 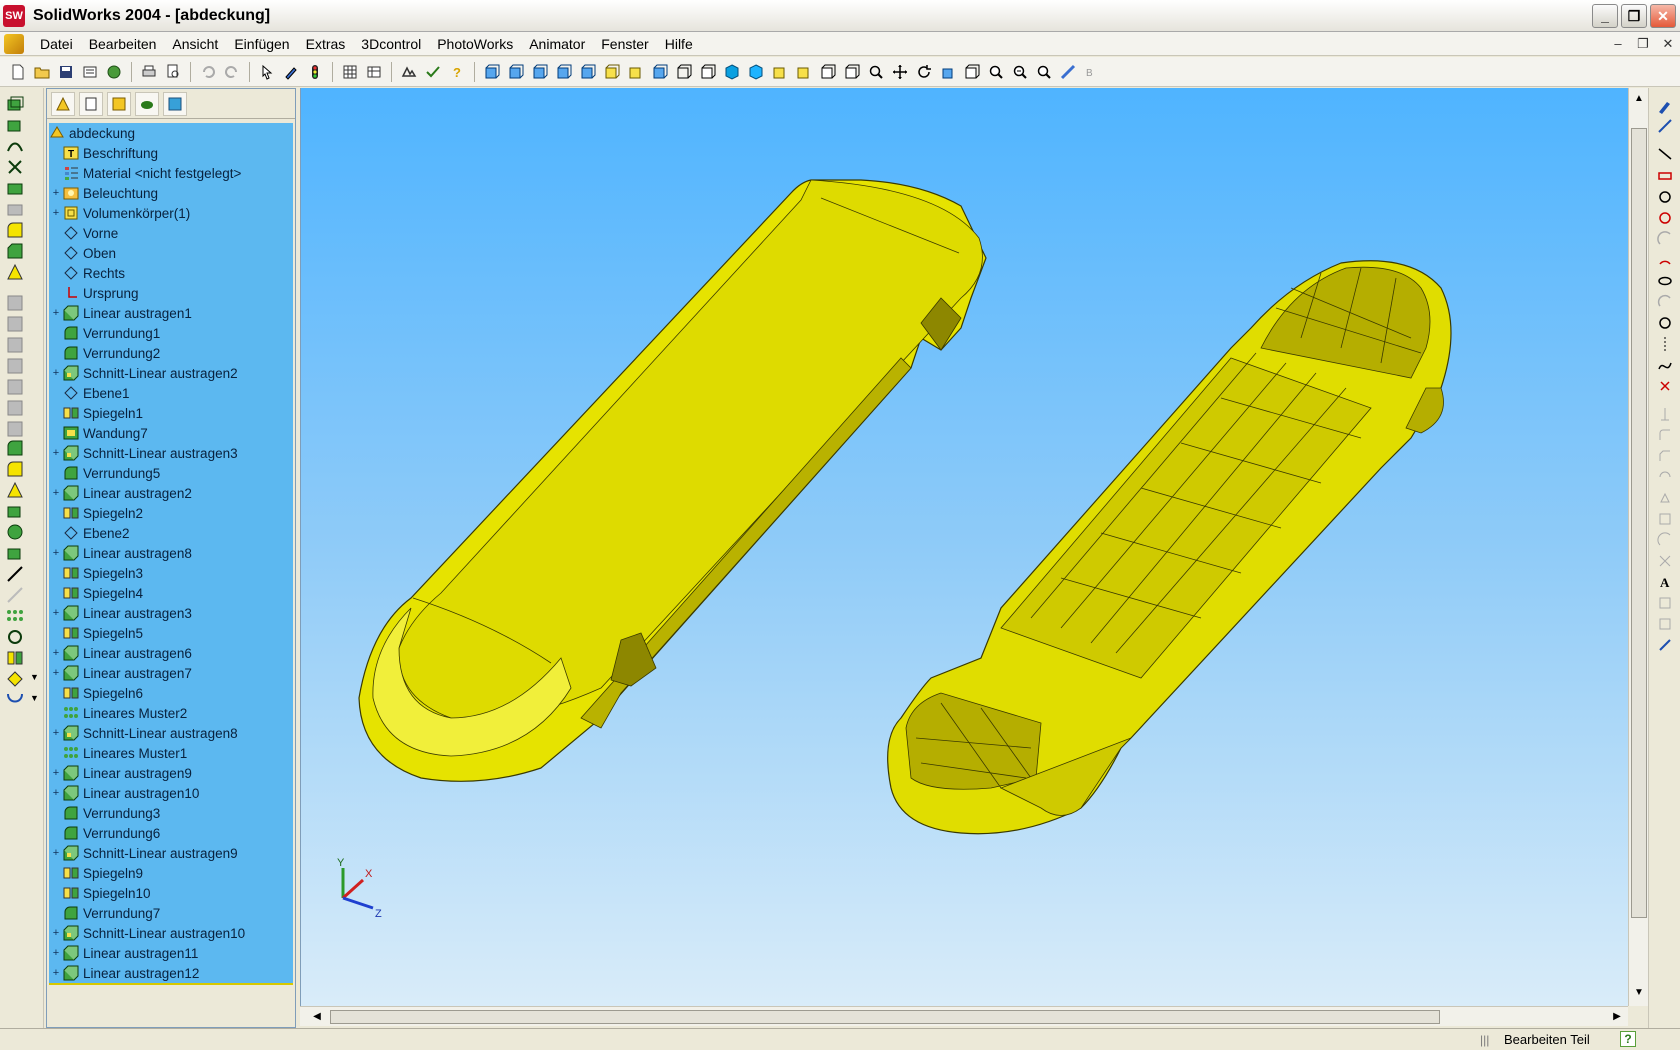 I want to click on view-normal-icon, so click(x=660, y=72).